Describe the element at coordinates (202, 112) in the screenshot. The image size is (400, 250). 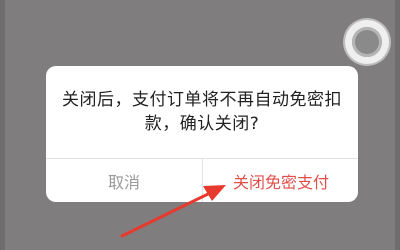
I see `dialog-message: 关闭后，支付订单将不再自动免密扣款，确认关闭?` at that location.